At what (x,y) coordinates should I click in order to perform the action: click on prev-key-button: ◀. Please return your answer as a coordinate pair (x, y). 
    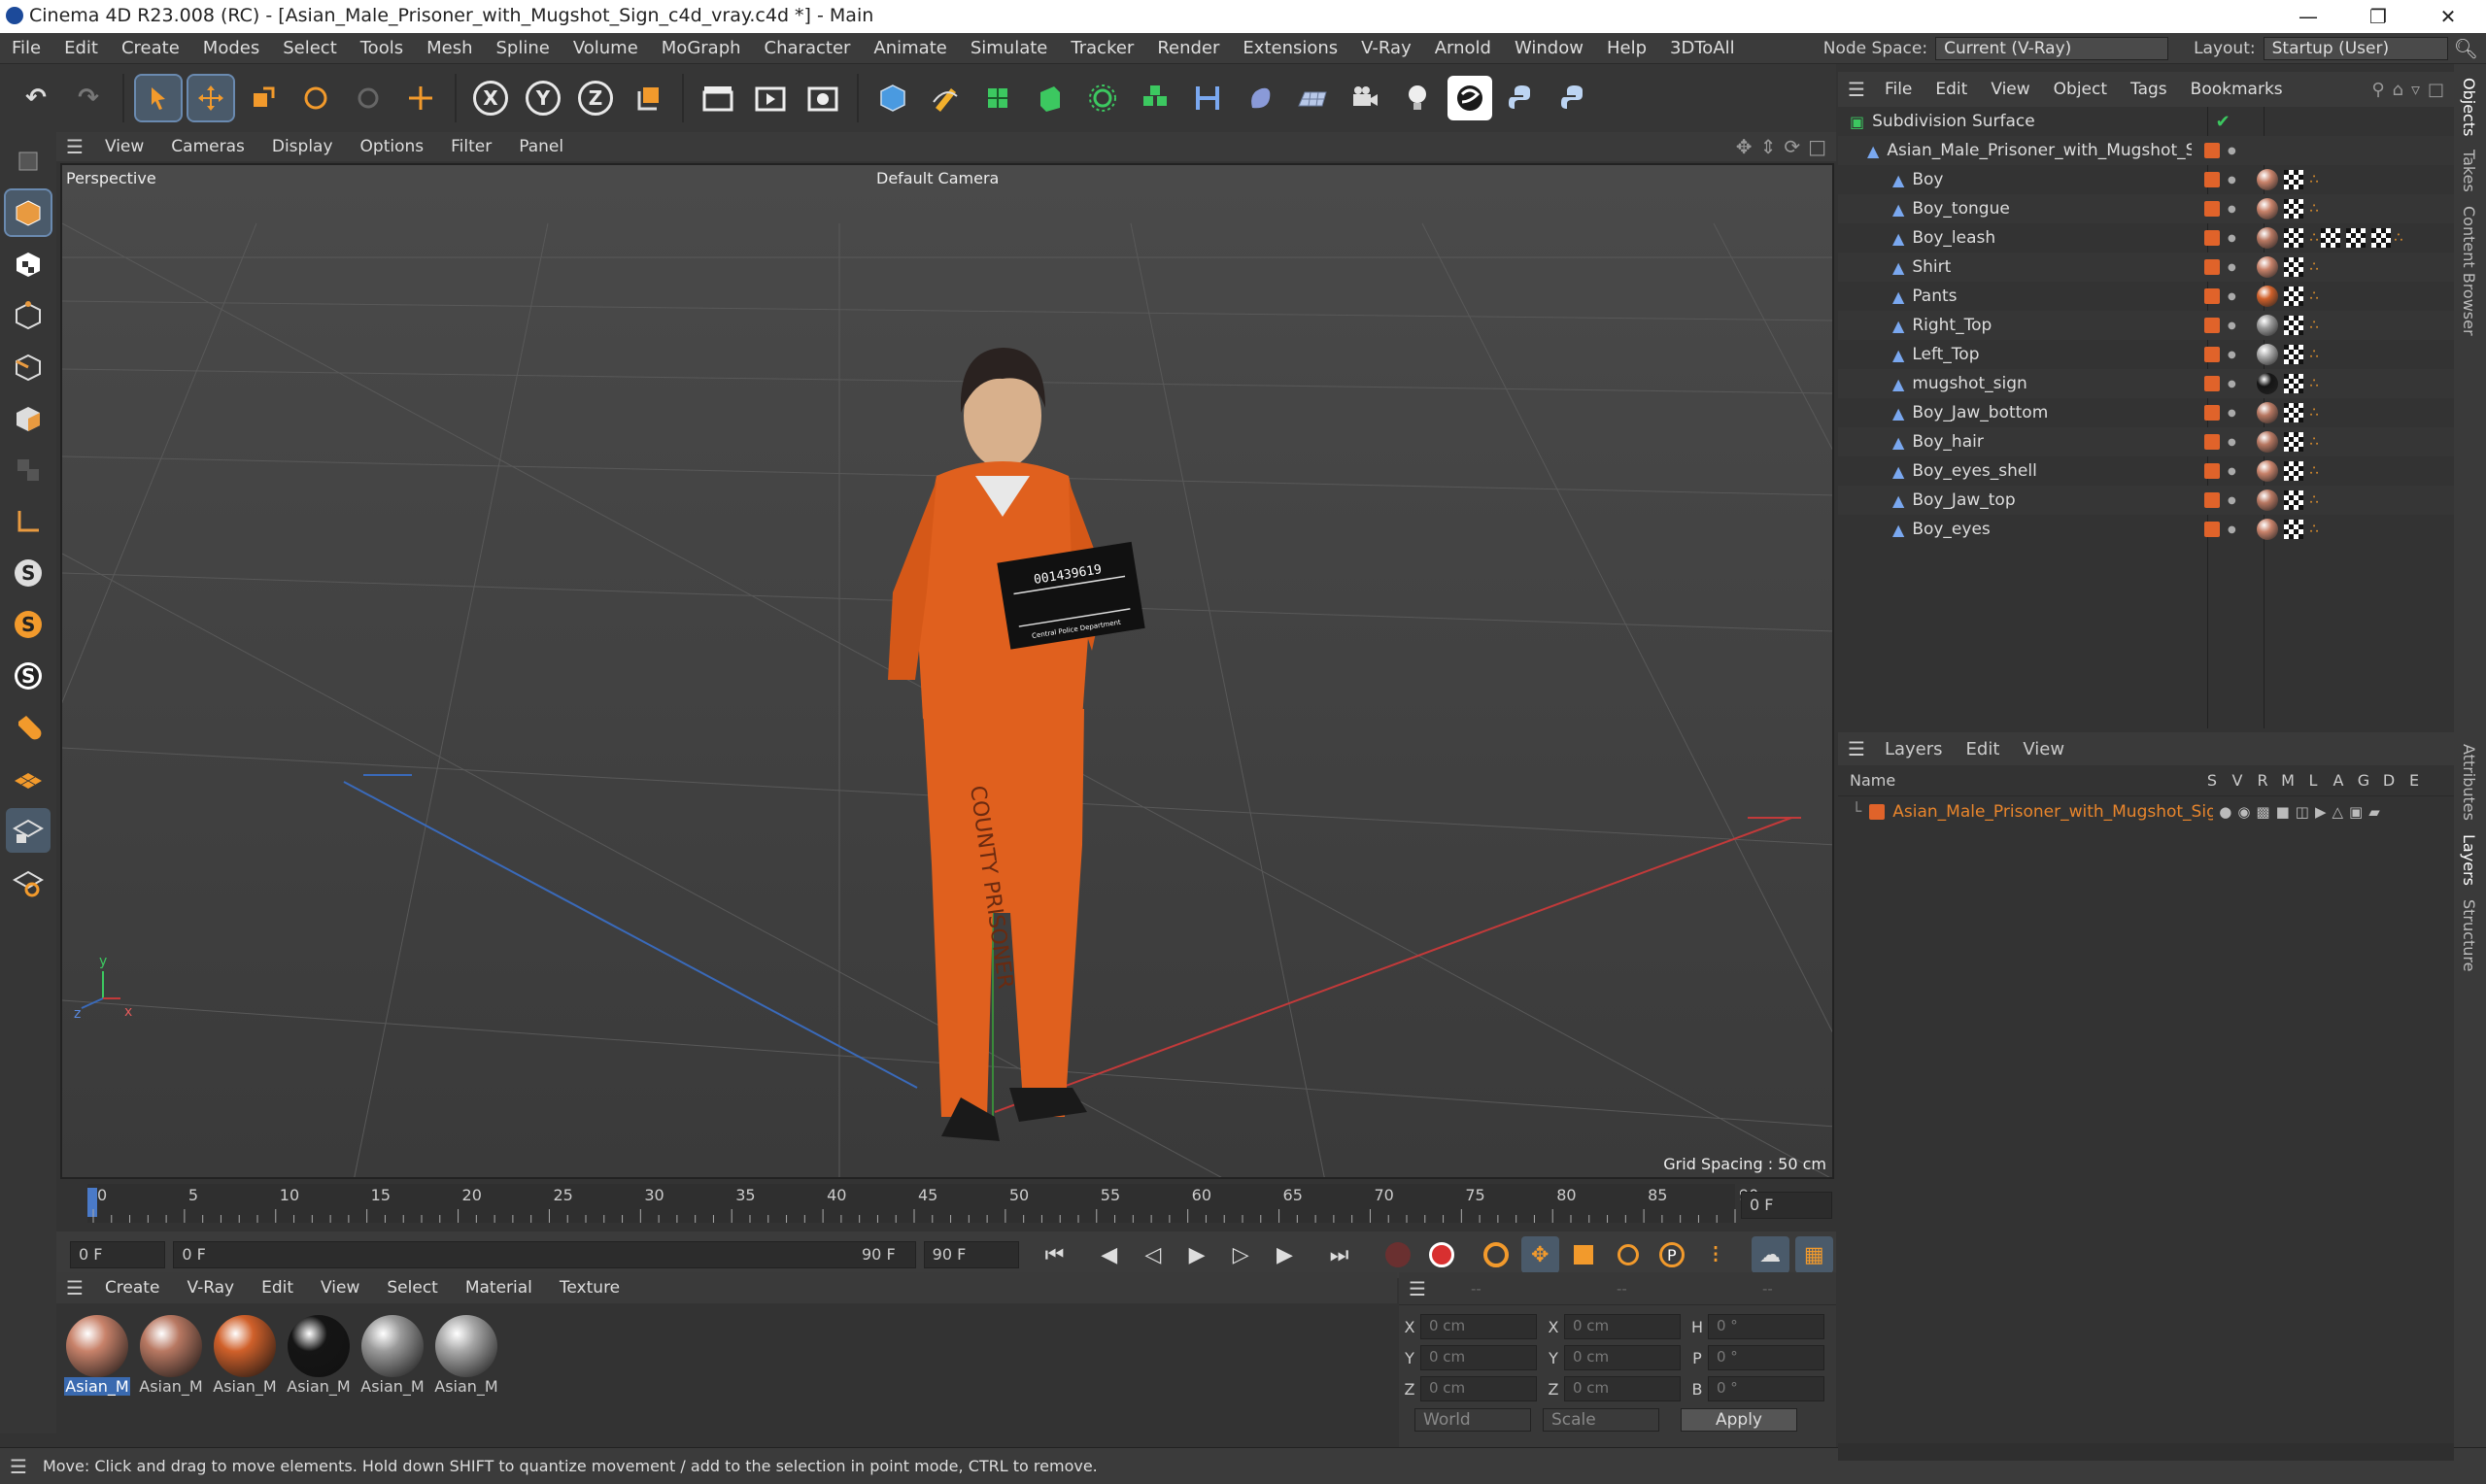
    Looking at the image, I should click on (1109, 1254).